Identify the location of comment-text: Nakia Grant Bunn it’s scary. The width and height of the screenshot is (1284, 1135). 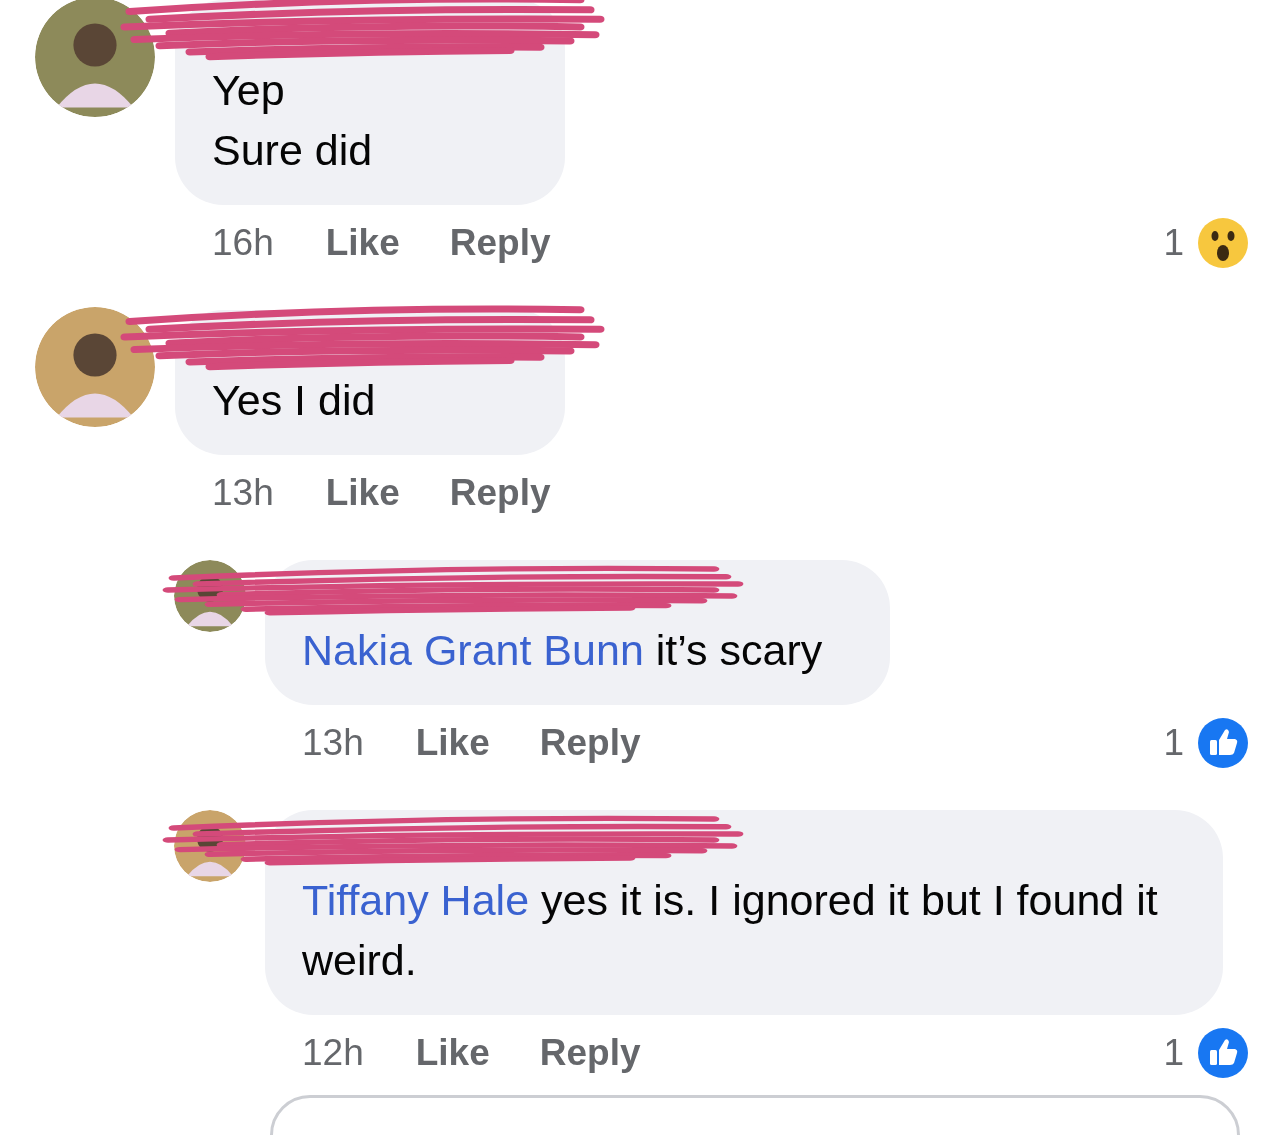
(563, 650).